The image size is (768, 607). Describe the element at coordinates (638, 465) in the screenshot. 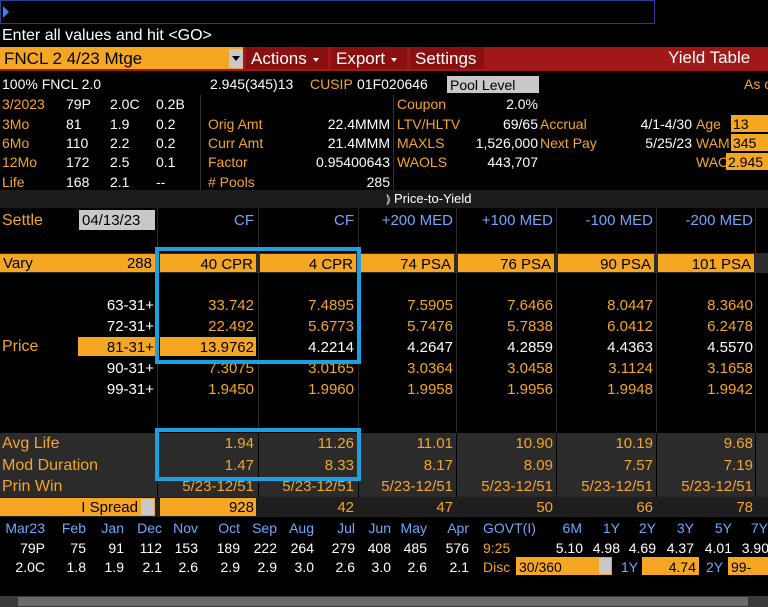

I see `mod-dur-4: 7.57` at that location.